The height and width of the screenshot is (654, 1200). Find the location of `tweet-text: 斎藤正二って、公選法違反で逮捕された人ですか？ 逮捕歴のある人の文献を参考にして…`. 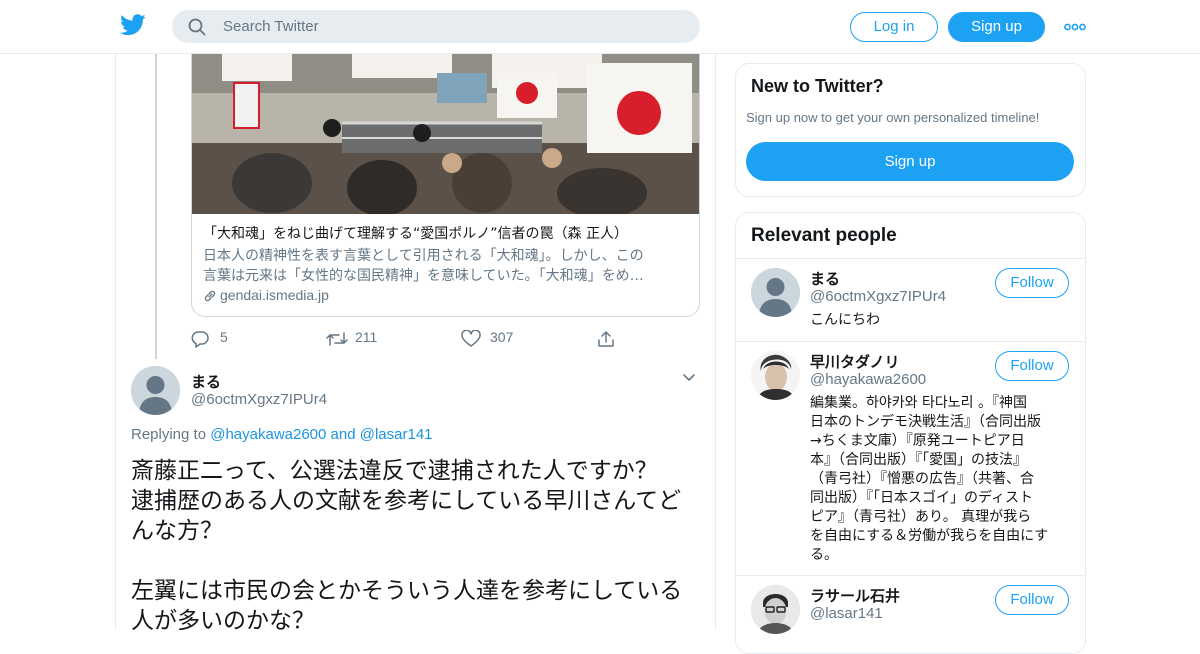

tweet-text: 斎藤正二って、公選法違反で逮捕された人ですか？ 逮捕歴のある人の文献を参考にして… is located at coordinates (418, 543).